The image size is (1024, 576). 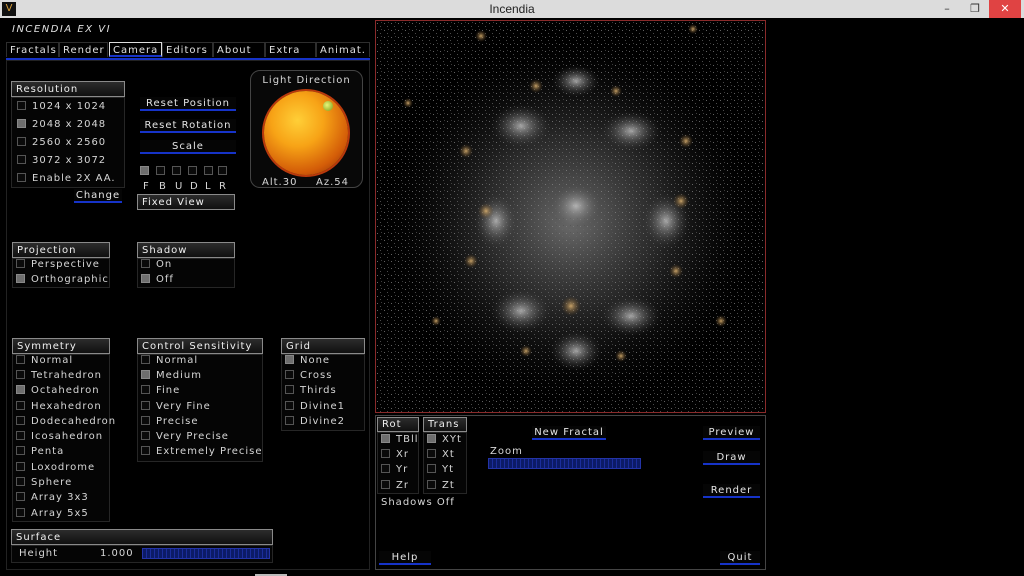 I want to click on maximize-button: ❐, so click(x=975, y=9).